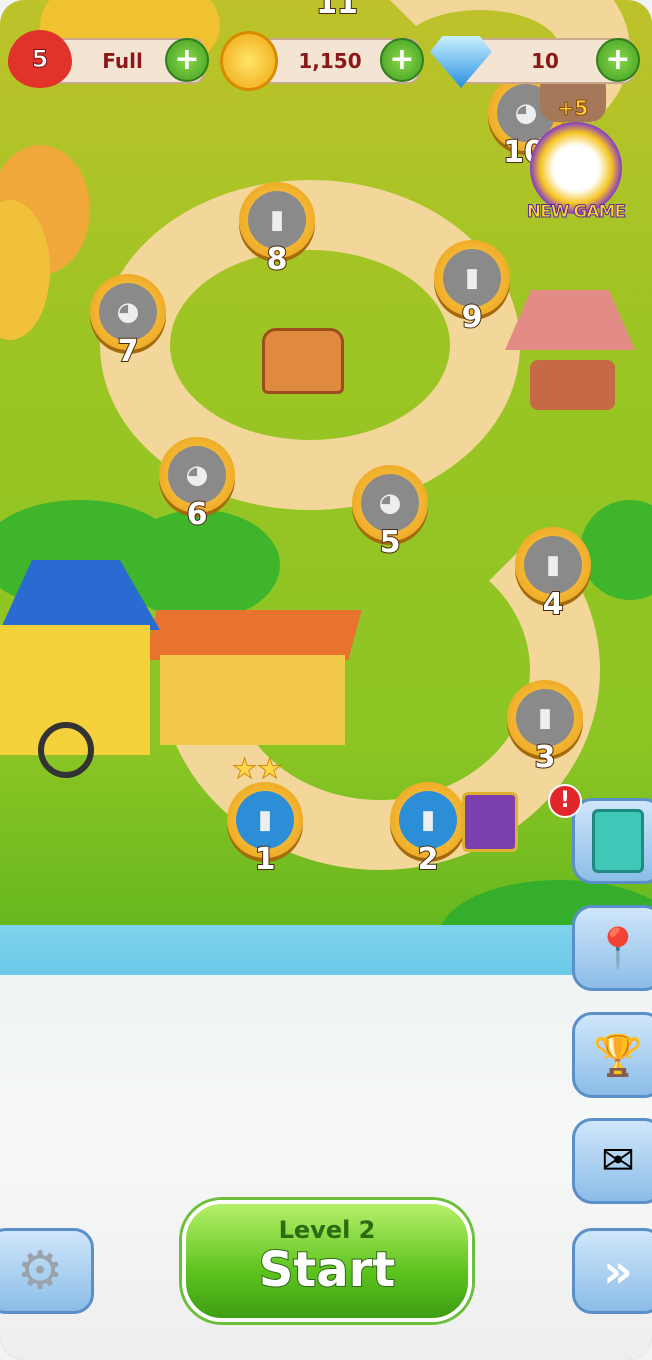 This screenshot has height=1360, width=652. I want to click on level-number: 4, so click(553, 604).